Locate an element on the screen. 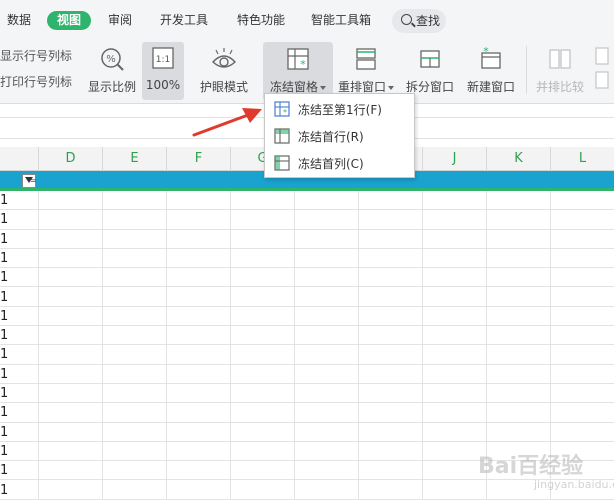  filter-icon is located at coordinates (29, 181).